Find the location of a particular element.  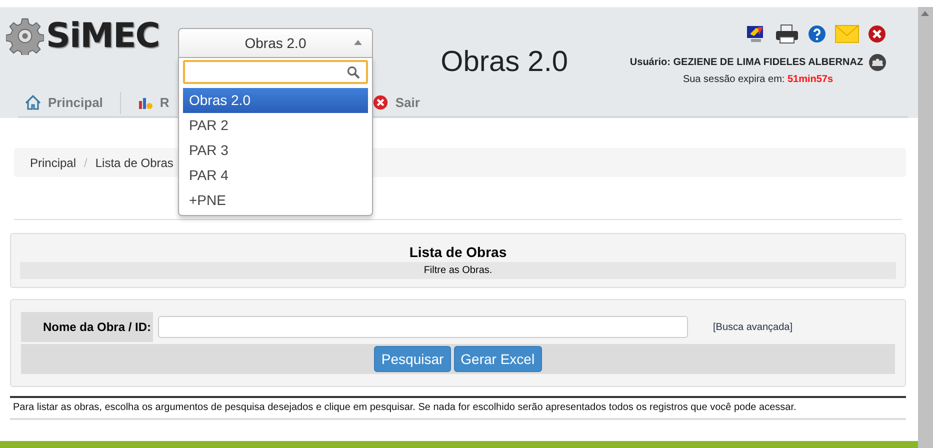

session-timer: Sua sessão expira em: 51min57s is located at coordinates (758, 79).